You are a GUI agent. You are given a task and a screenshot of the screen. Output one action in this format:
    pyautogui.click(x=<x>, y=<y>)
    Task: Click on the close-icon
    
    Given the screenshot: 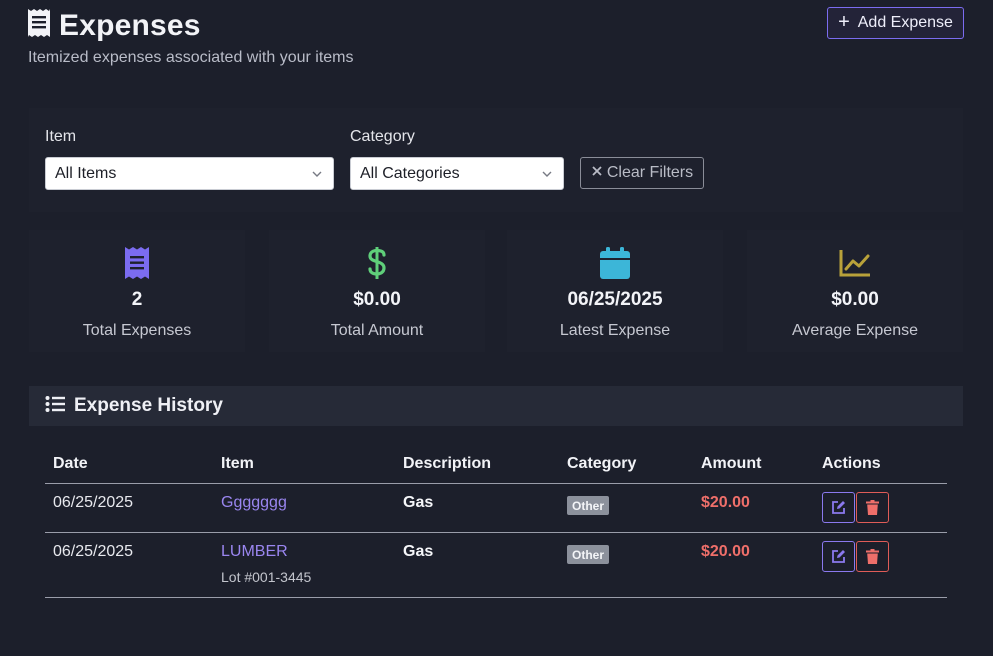 What is the action you would take?
    pyautogui.click(x=597, y=173)
    